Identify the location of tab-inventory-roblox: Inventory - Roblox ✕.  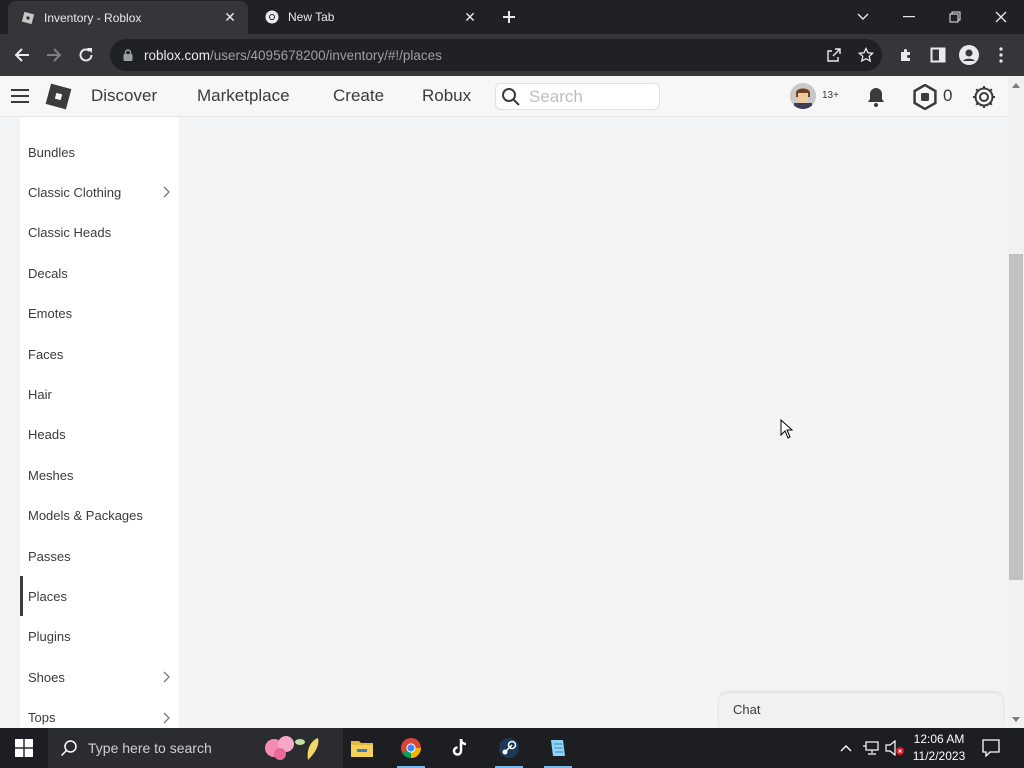
(128, 17).